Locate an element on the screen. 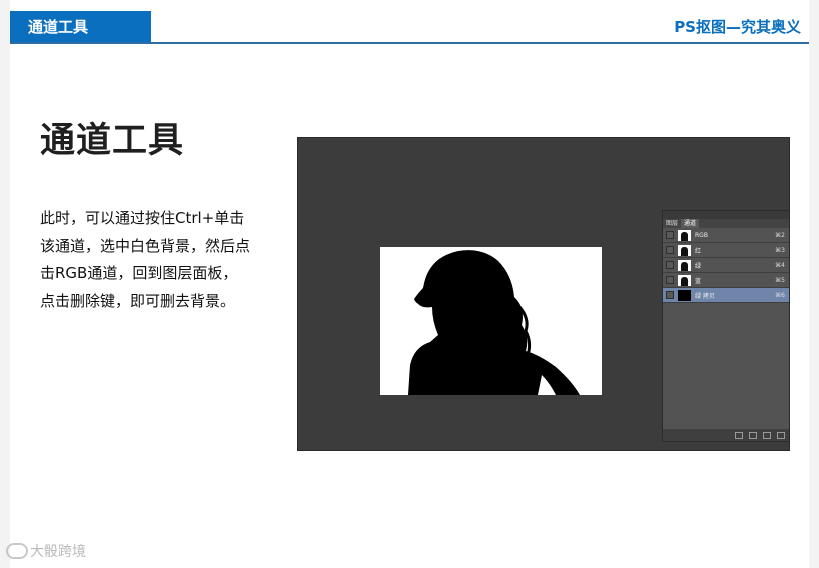 The image size is (819, 568). course-title: PS抠图—究其奥义 is located at coordinates (737, 27).